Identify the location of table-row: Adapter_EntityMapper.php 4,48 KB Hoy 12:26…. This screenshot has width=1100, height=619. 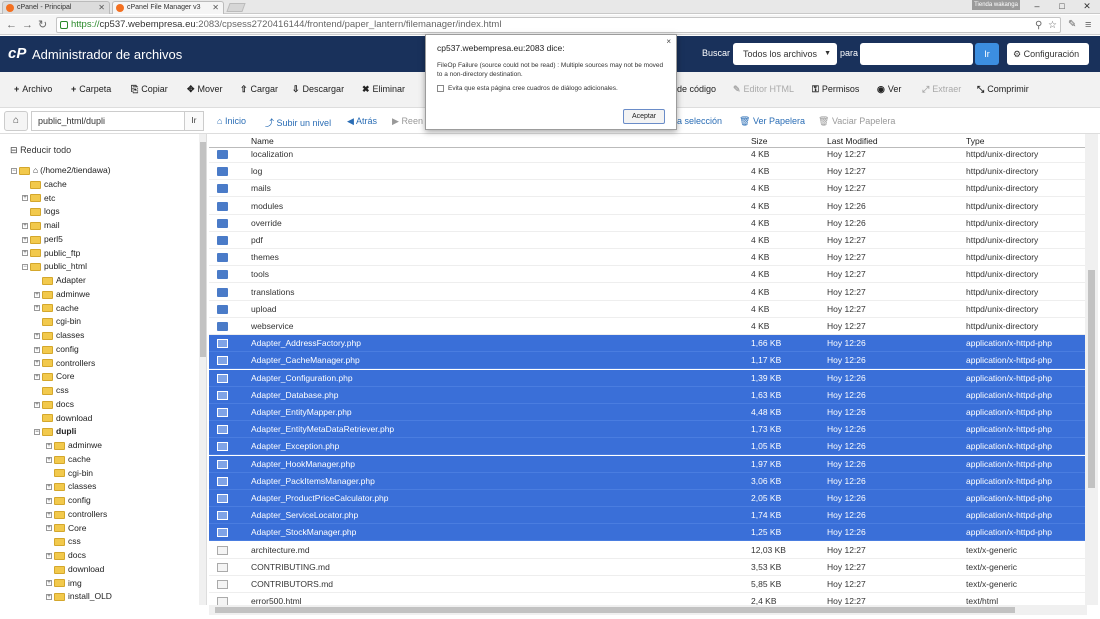
(649, 412).